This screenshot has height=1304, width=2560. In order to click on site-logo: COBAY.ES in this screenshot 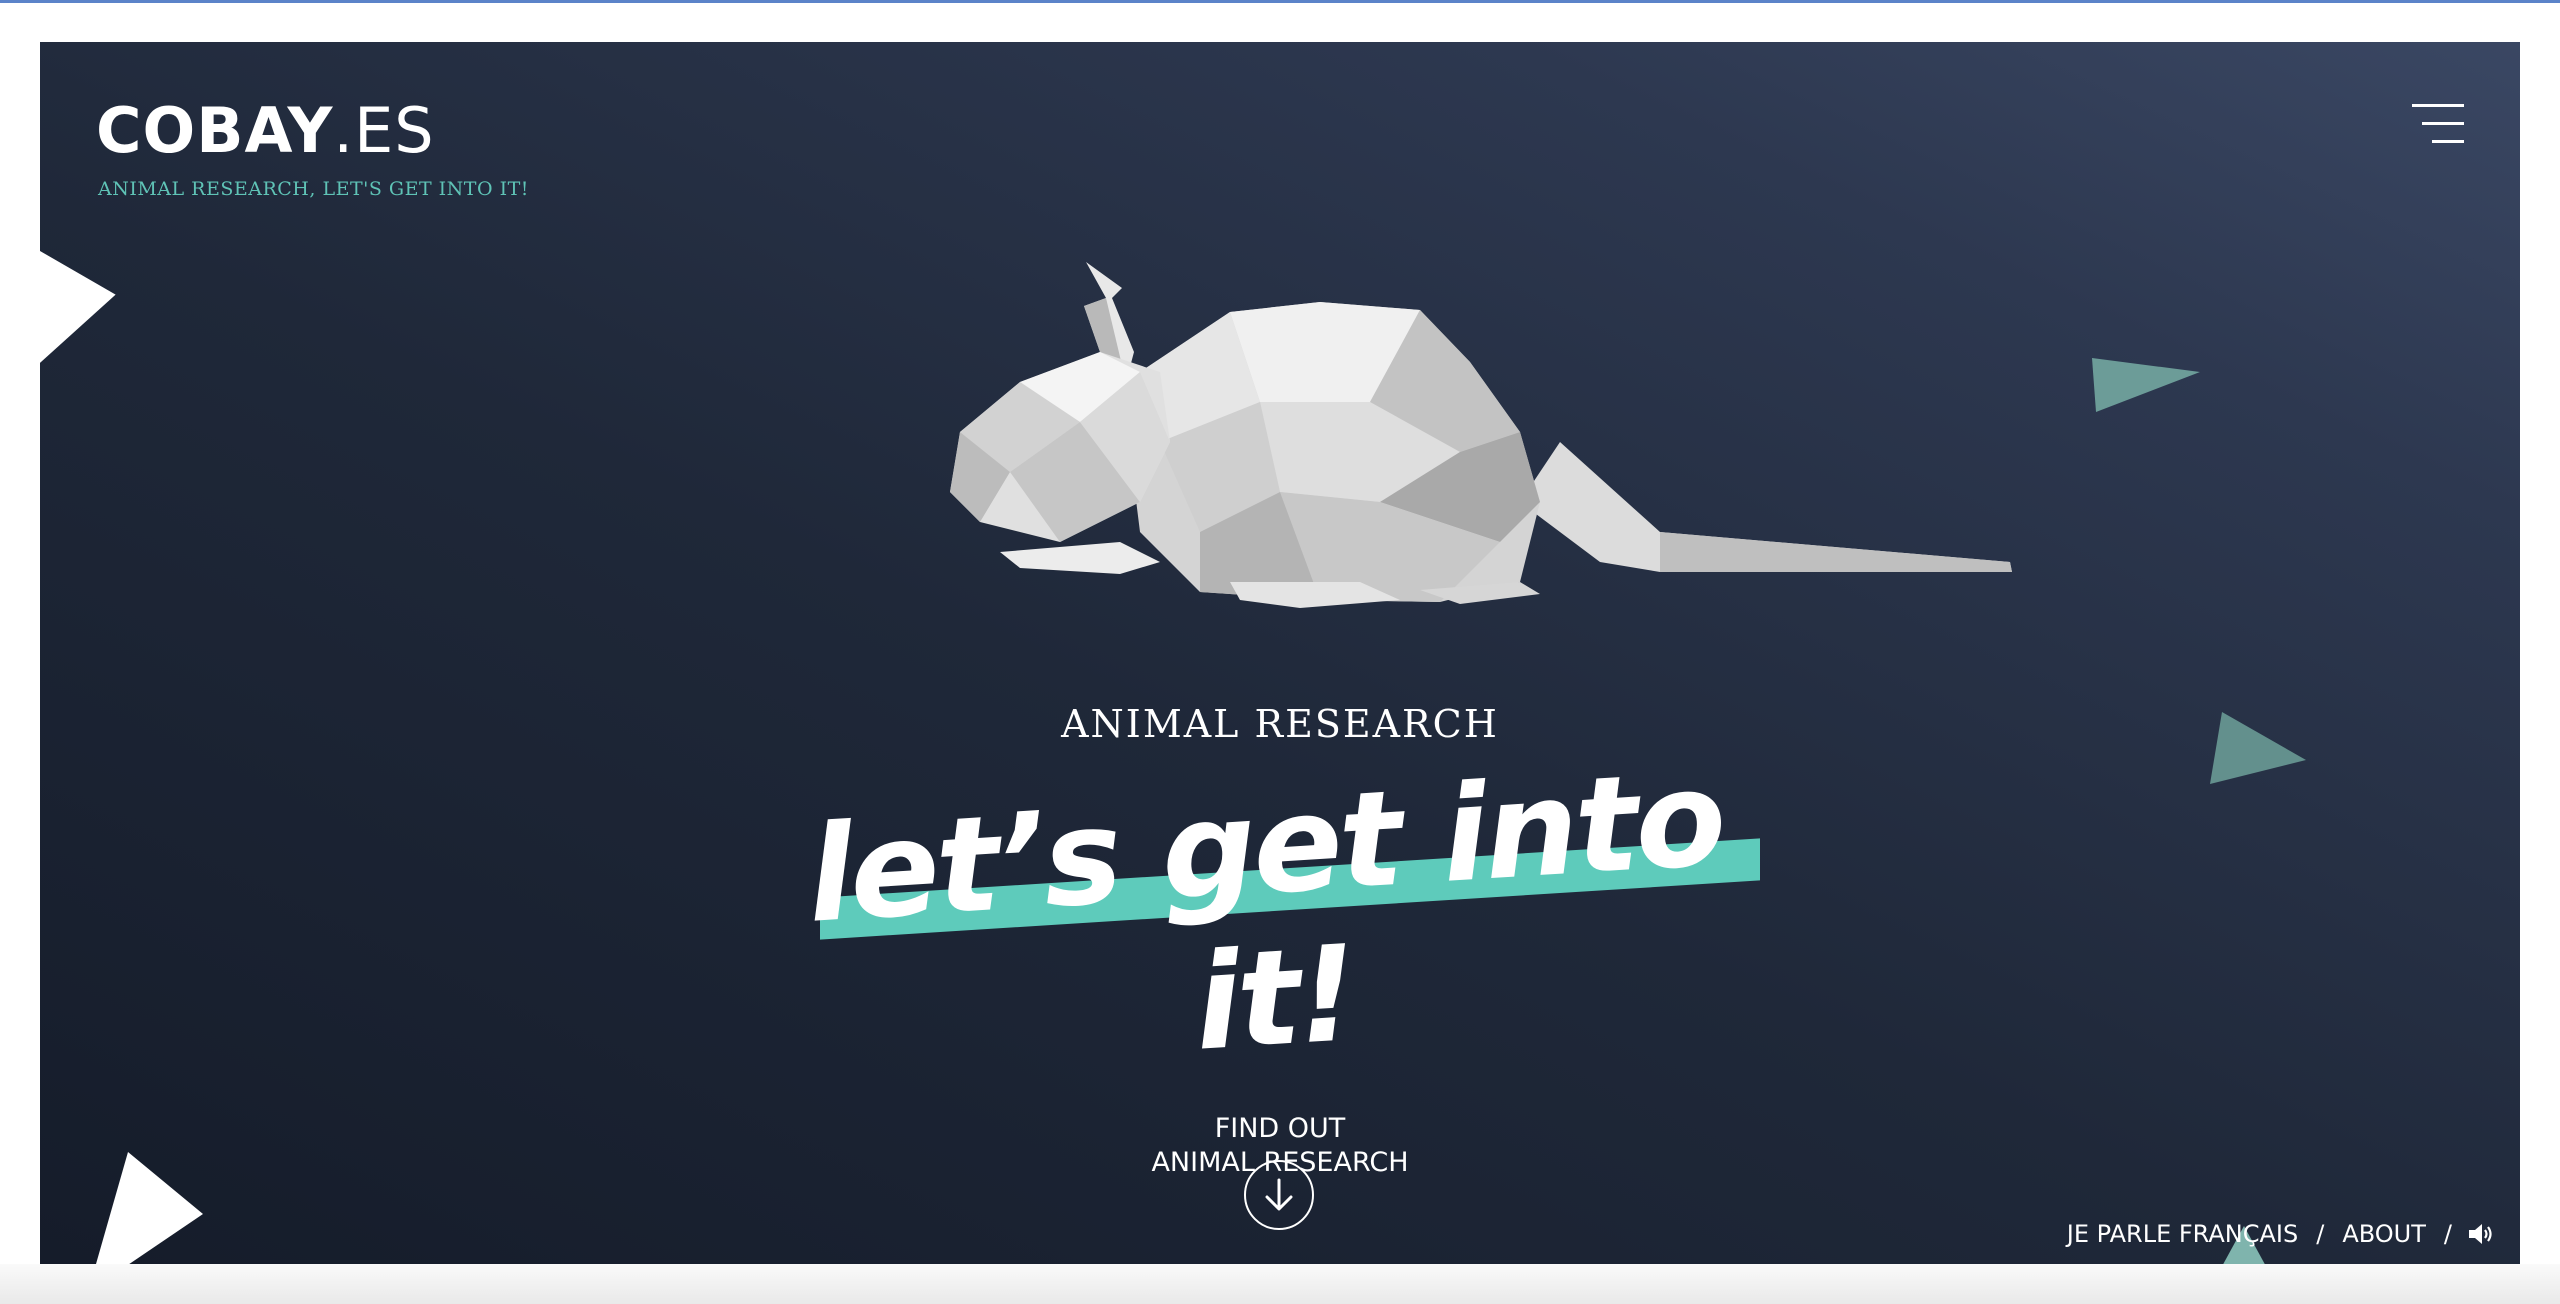, I will do `click(265, 131)`.